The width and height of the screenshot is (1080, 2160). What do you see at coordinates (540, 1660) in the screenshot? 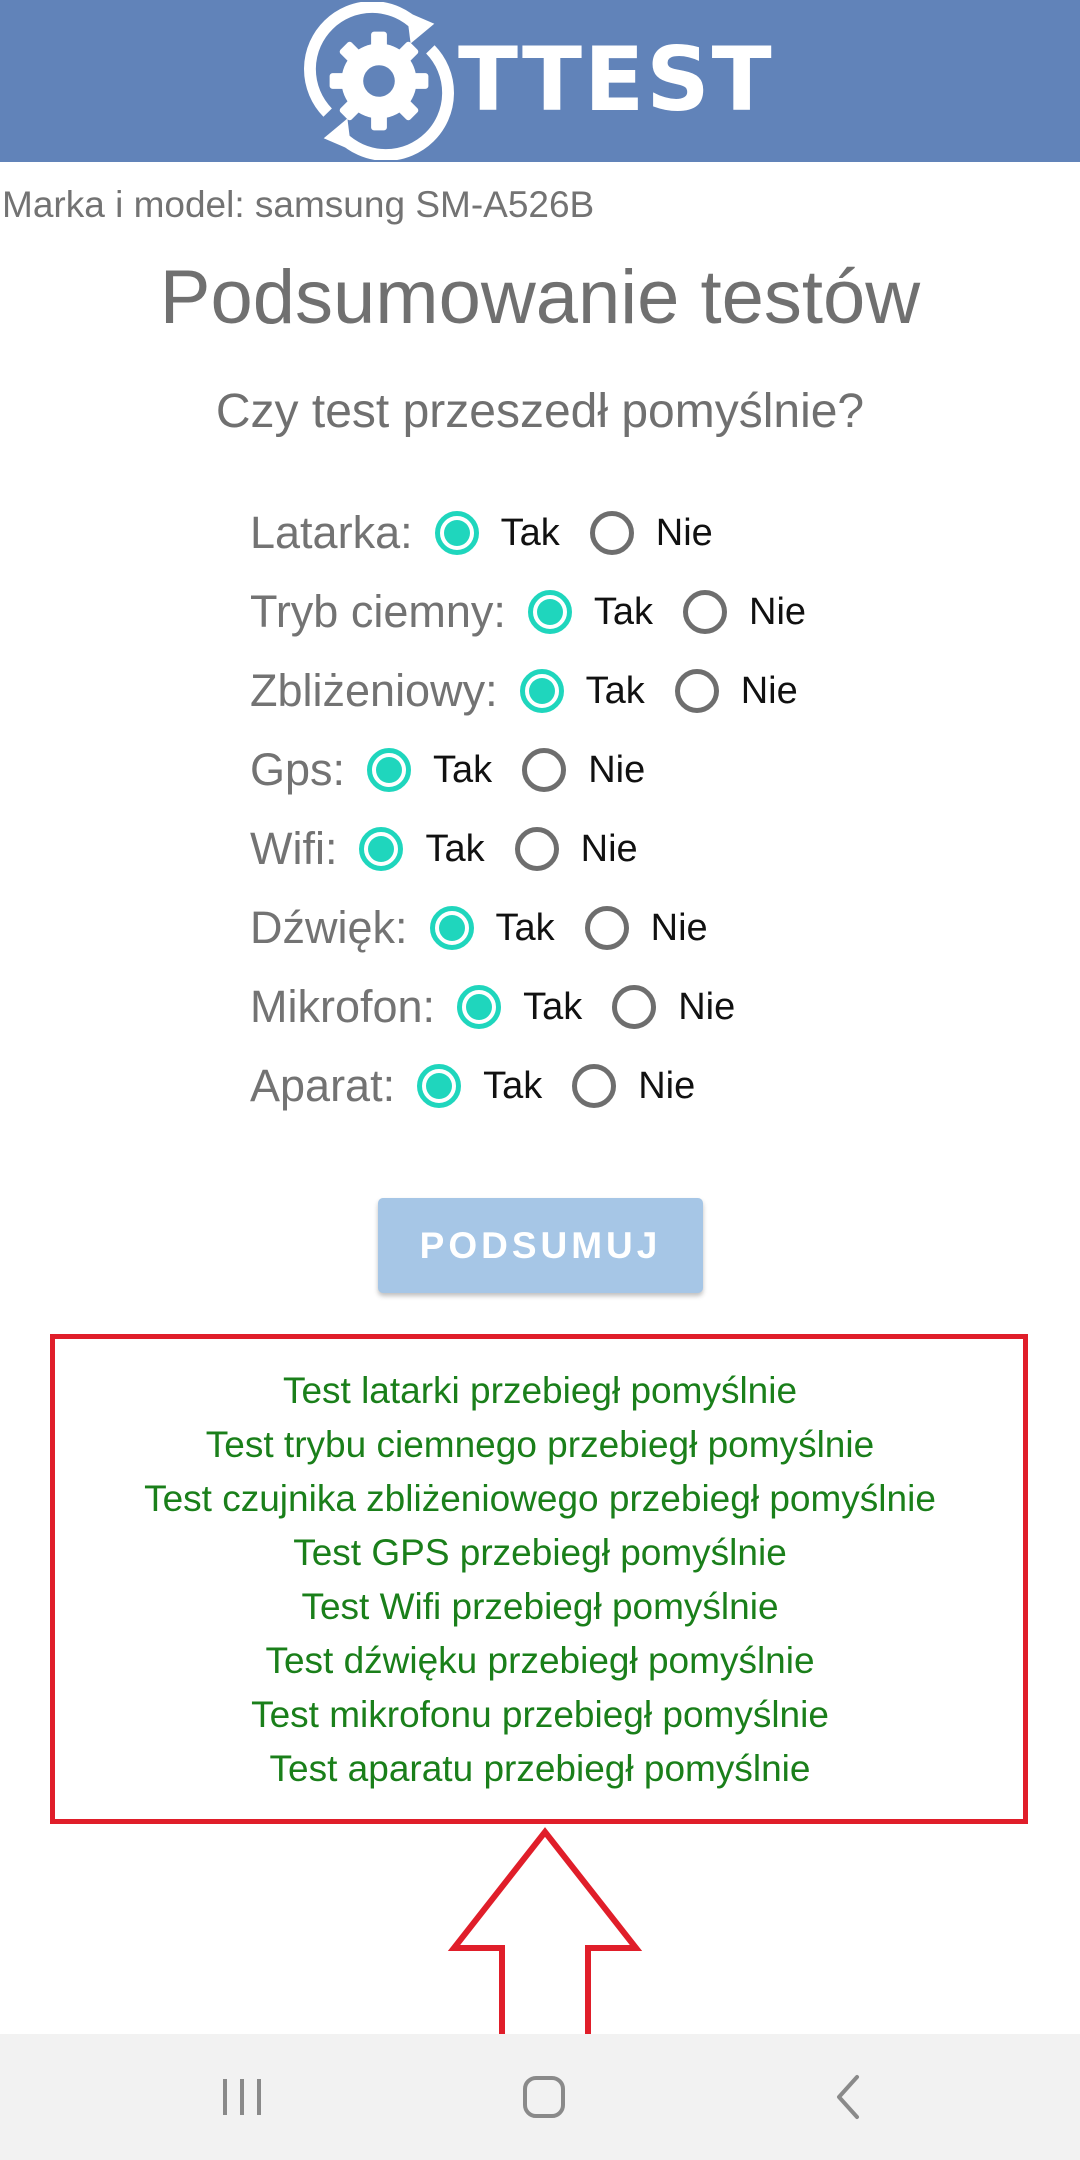
I see `result-item: Test dźwięku przebiegł pomyślnie` at bounding box center [540, 1660].